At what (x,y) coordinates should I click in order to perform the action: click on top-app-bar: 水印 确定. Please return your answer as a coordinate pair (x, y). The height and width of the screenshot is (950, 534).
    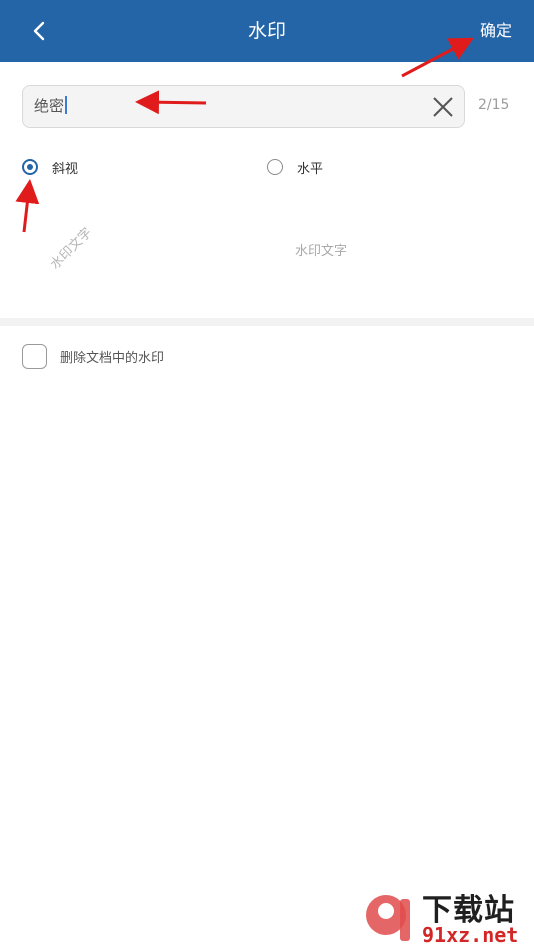
    Looking at the image, I should click on (267, 31).